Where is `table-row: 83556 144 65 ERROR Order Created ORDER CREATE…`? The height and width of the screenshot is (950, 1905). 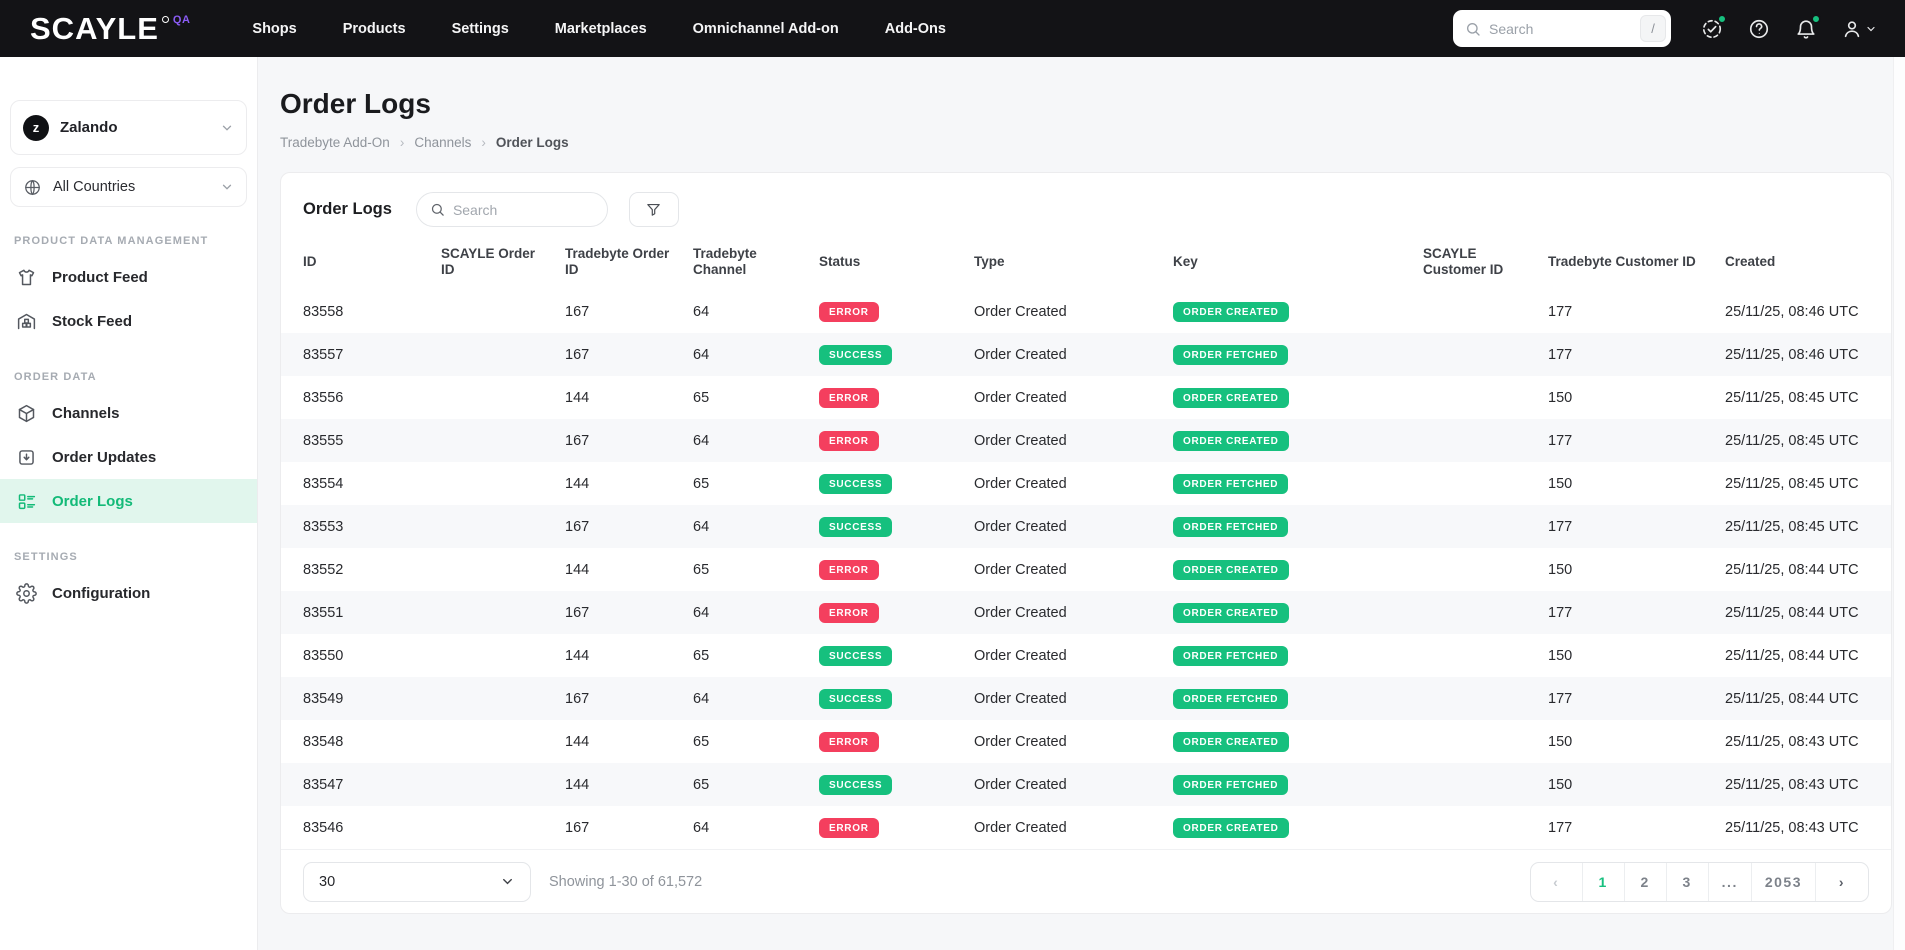 table-row: 83556 144 65 ERROR Order Created ORDER CREATE… is located at coordinates (1086, 397).